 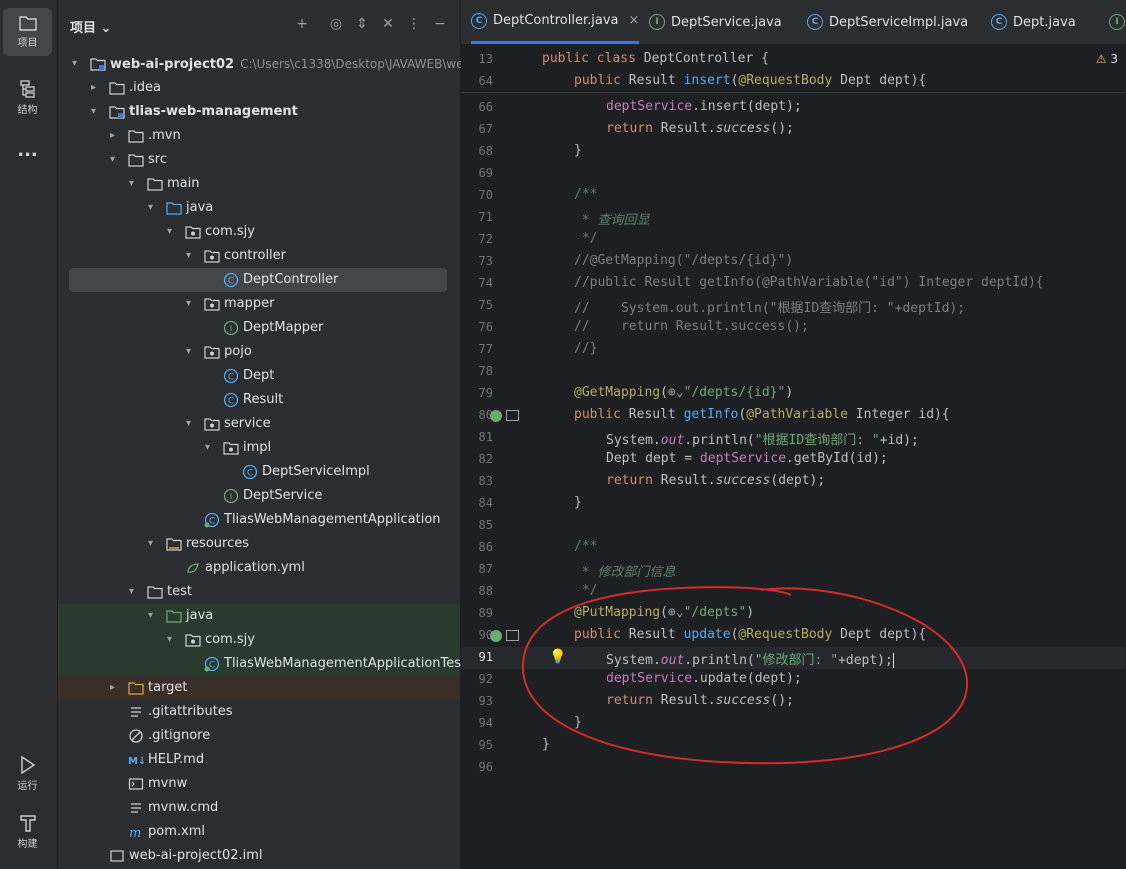 I want to click on structure-icon, so click(x=27, y=89).